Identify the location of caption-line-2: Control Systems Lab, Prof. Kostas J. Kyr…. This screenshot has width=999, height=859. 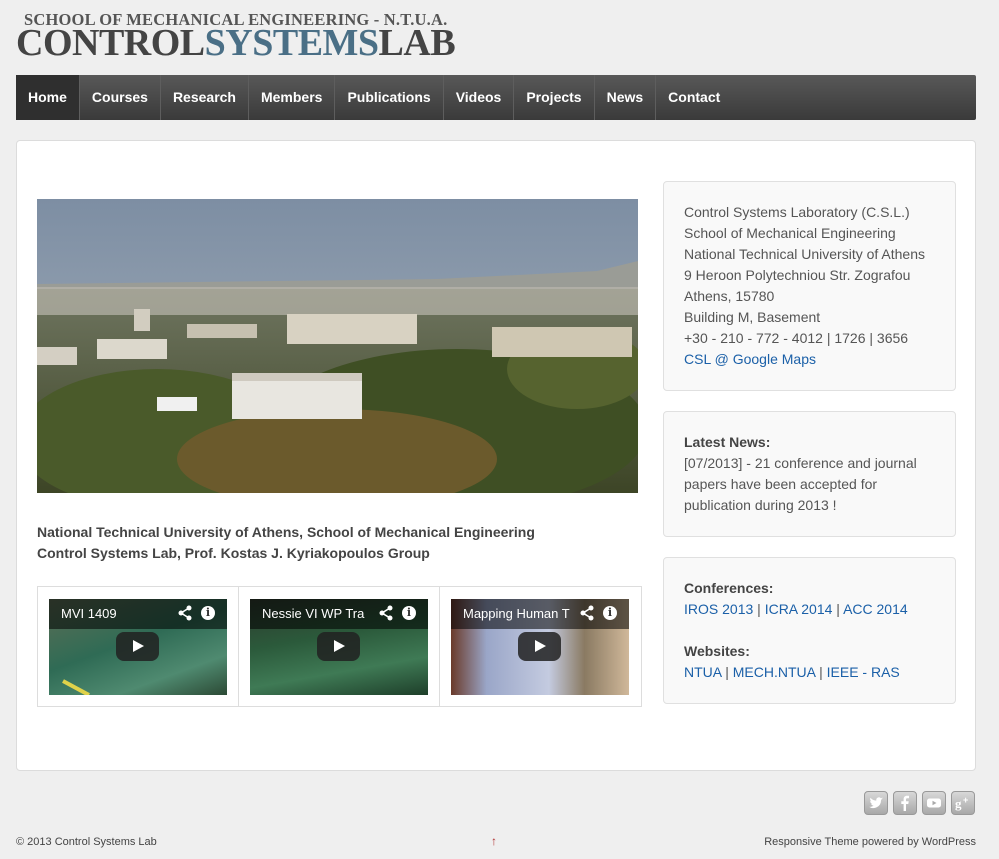
(233, 553).